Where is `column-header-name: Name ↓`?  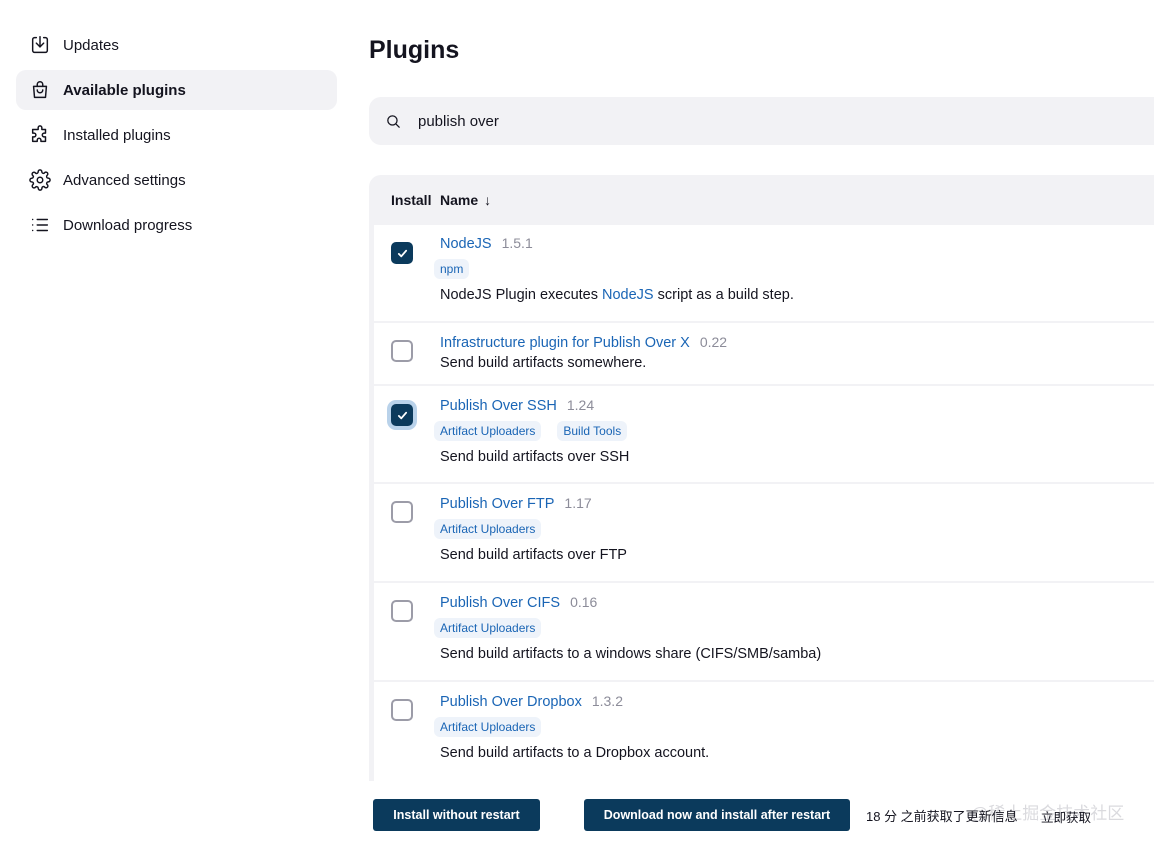
column-header-name: Name ↓ is located at coordinates (465, 200).